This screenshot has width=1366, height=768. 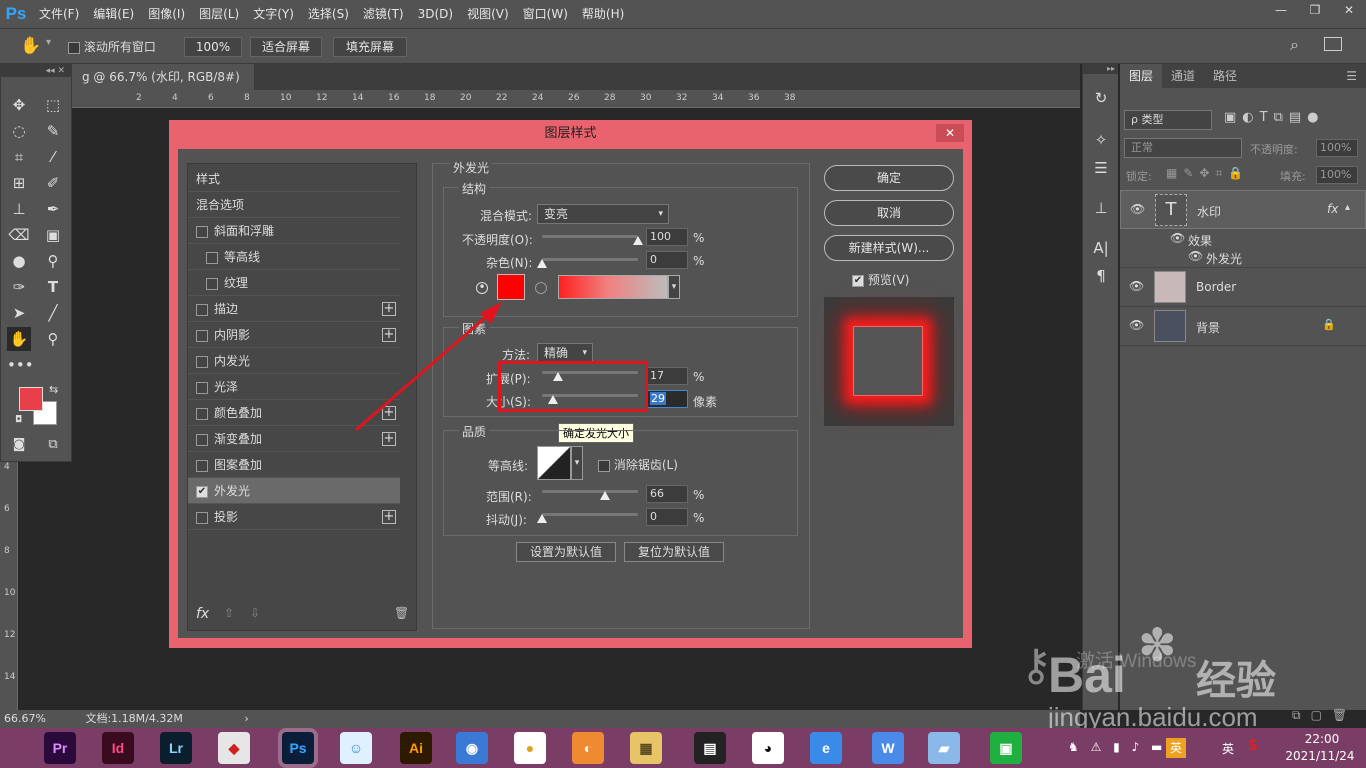 What do you see at coordinates (566, 552) in the screenshot?
I see `set-default-button: 设置为默认值` at bounding box center [566, 552].